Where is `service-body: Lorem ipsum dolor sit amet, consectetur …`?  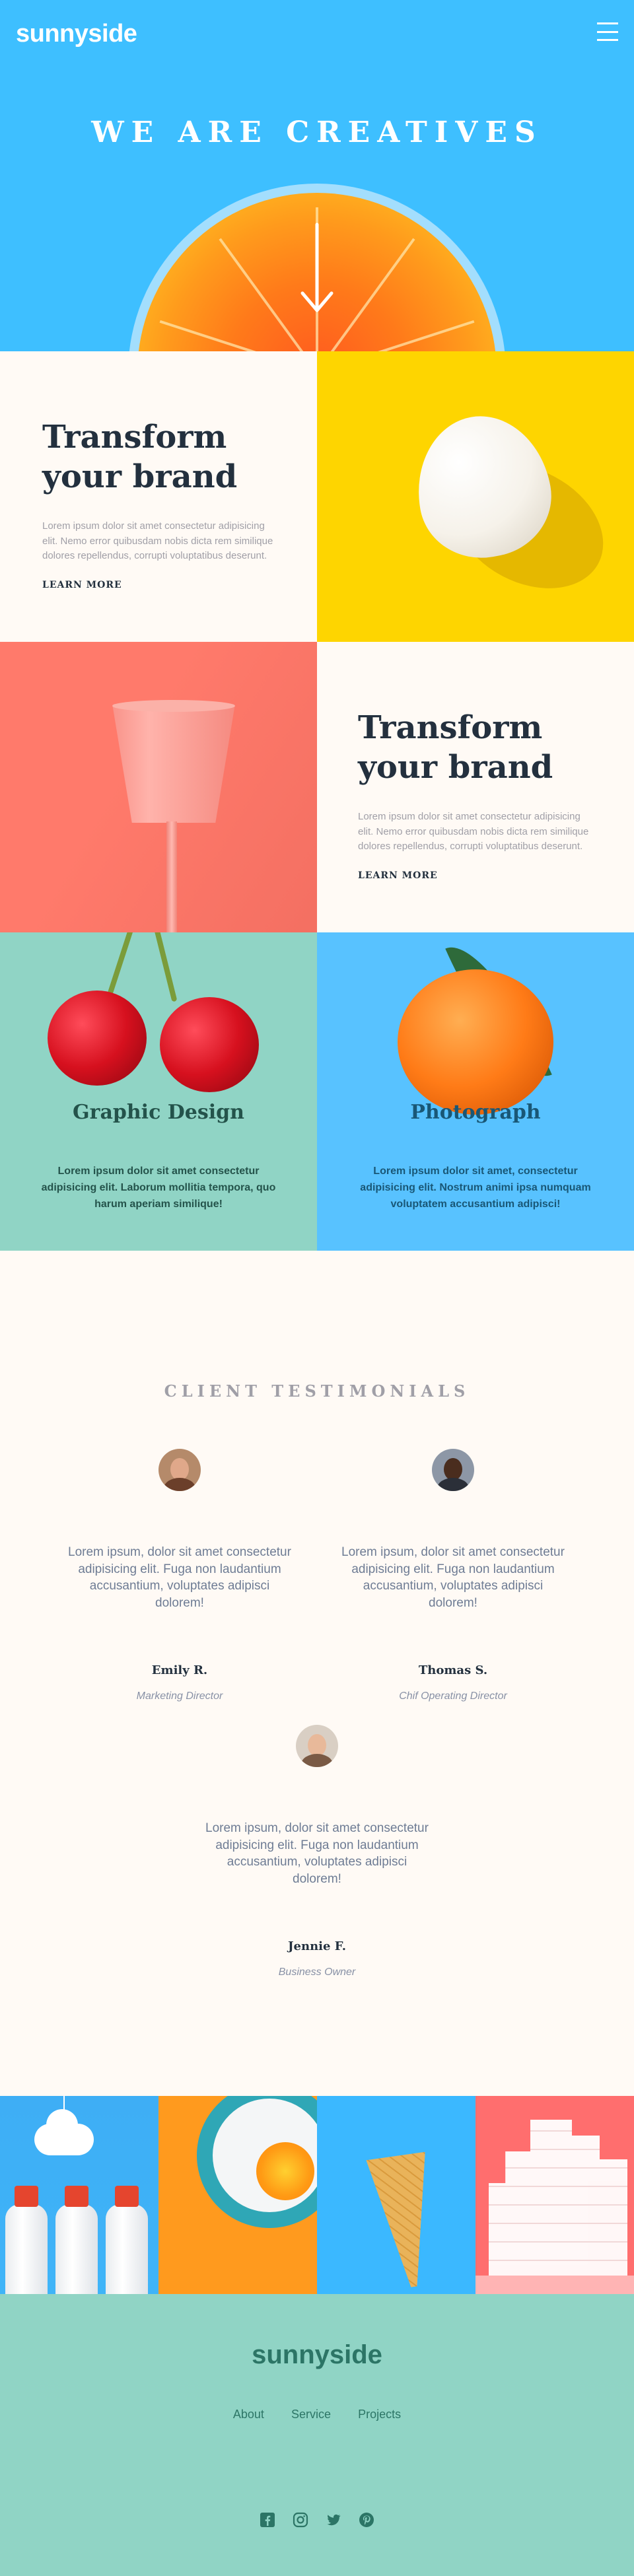
service-body: Lorem ipsum dolor sit amet, consectetur … is located at coordinates (475, 1188).